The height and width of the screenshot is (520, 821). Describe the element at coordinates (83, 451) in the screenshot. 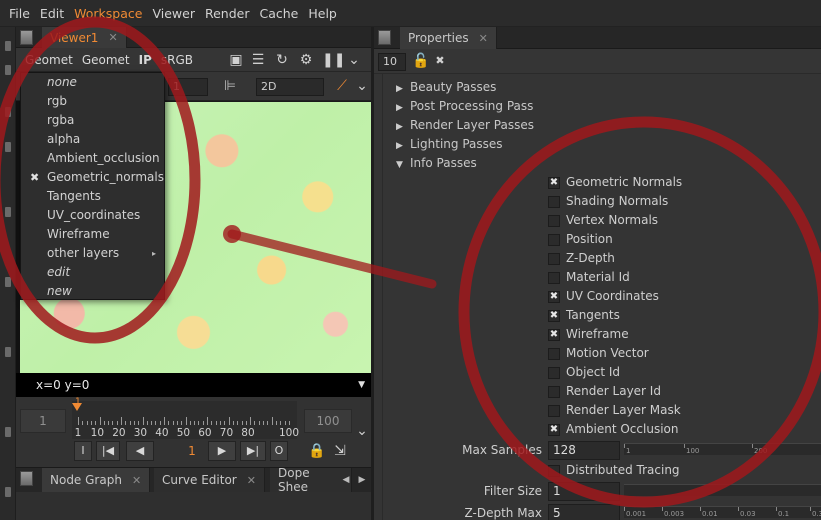

I see `in-point-button: I` at that location.